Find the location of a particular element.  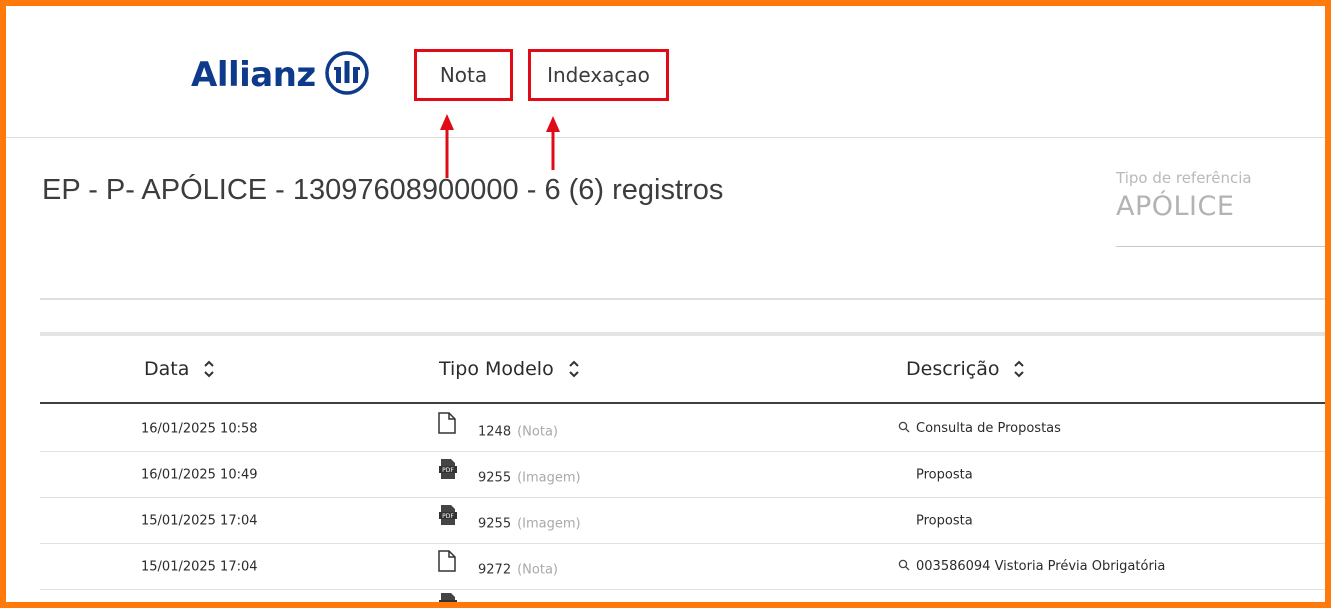

allianz-logo: Allianz is located at coordinates (280, 75).